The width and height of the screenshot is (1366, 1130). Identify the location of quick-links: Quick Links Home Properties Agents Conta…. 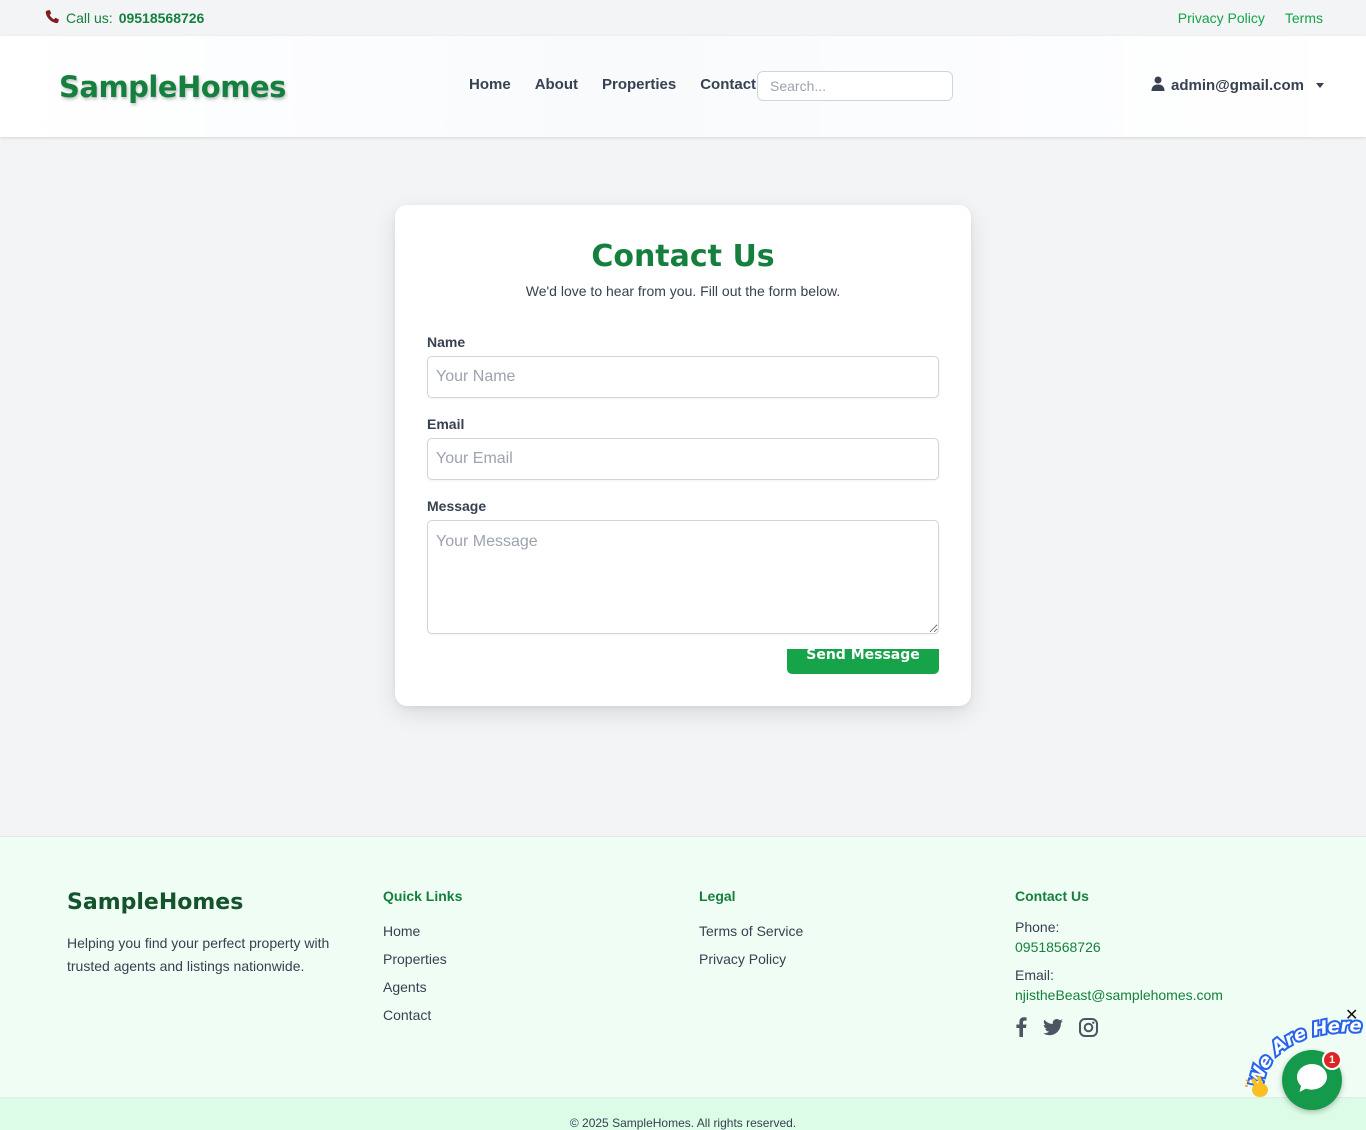
(422, 958).